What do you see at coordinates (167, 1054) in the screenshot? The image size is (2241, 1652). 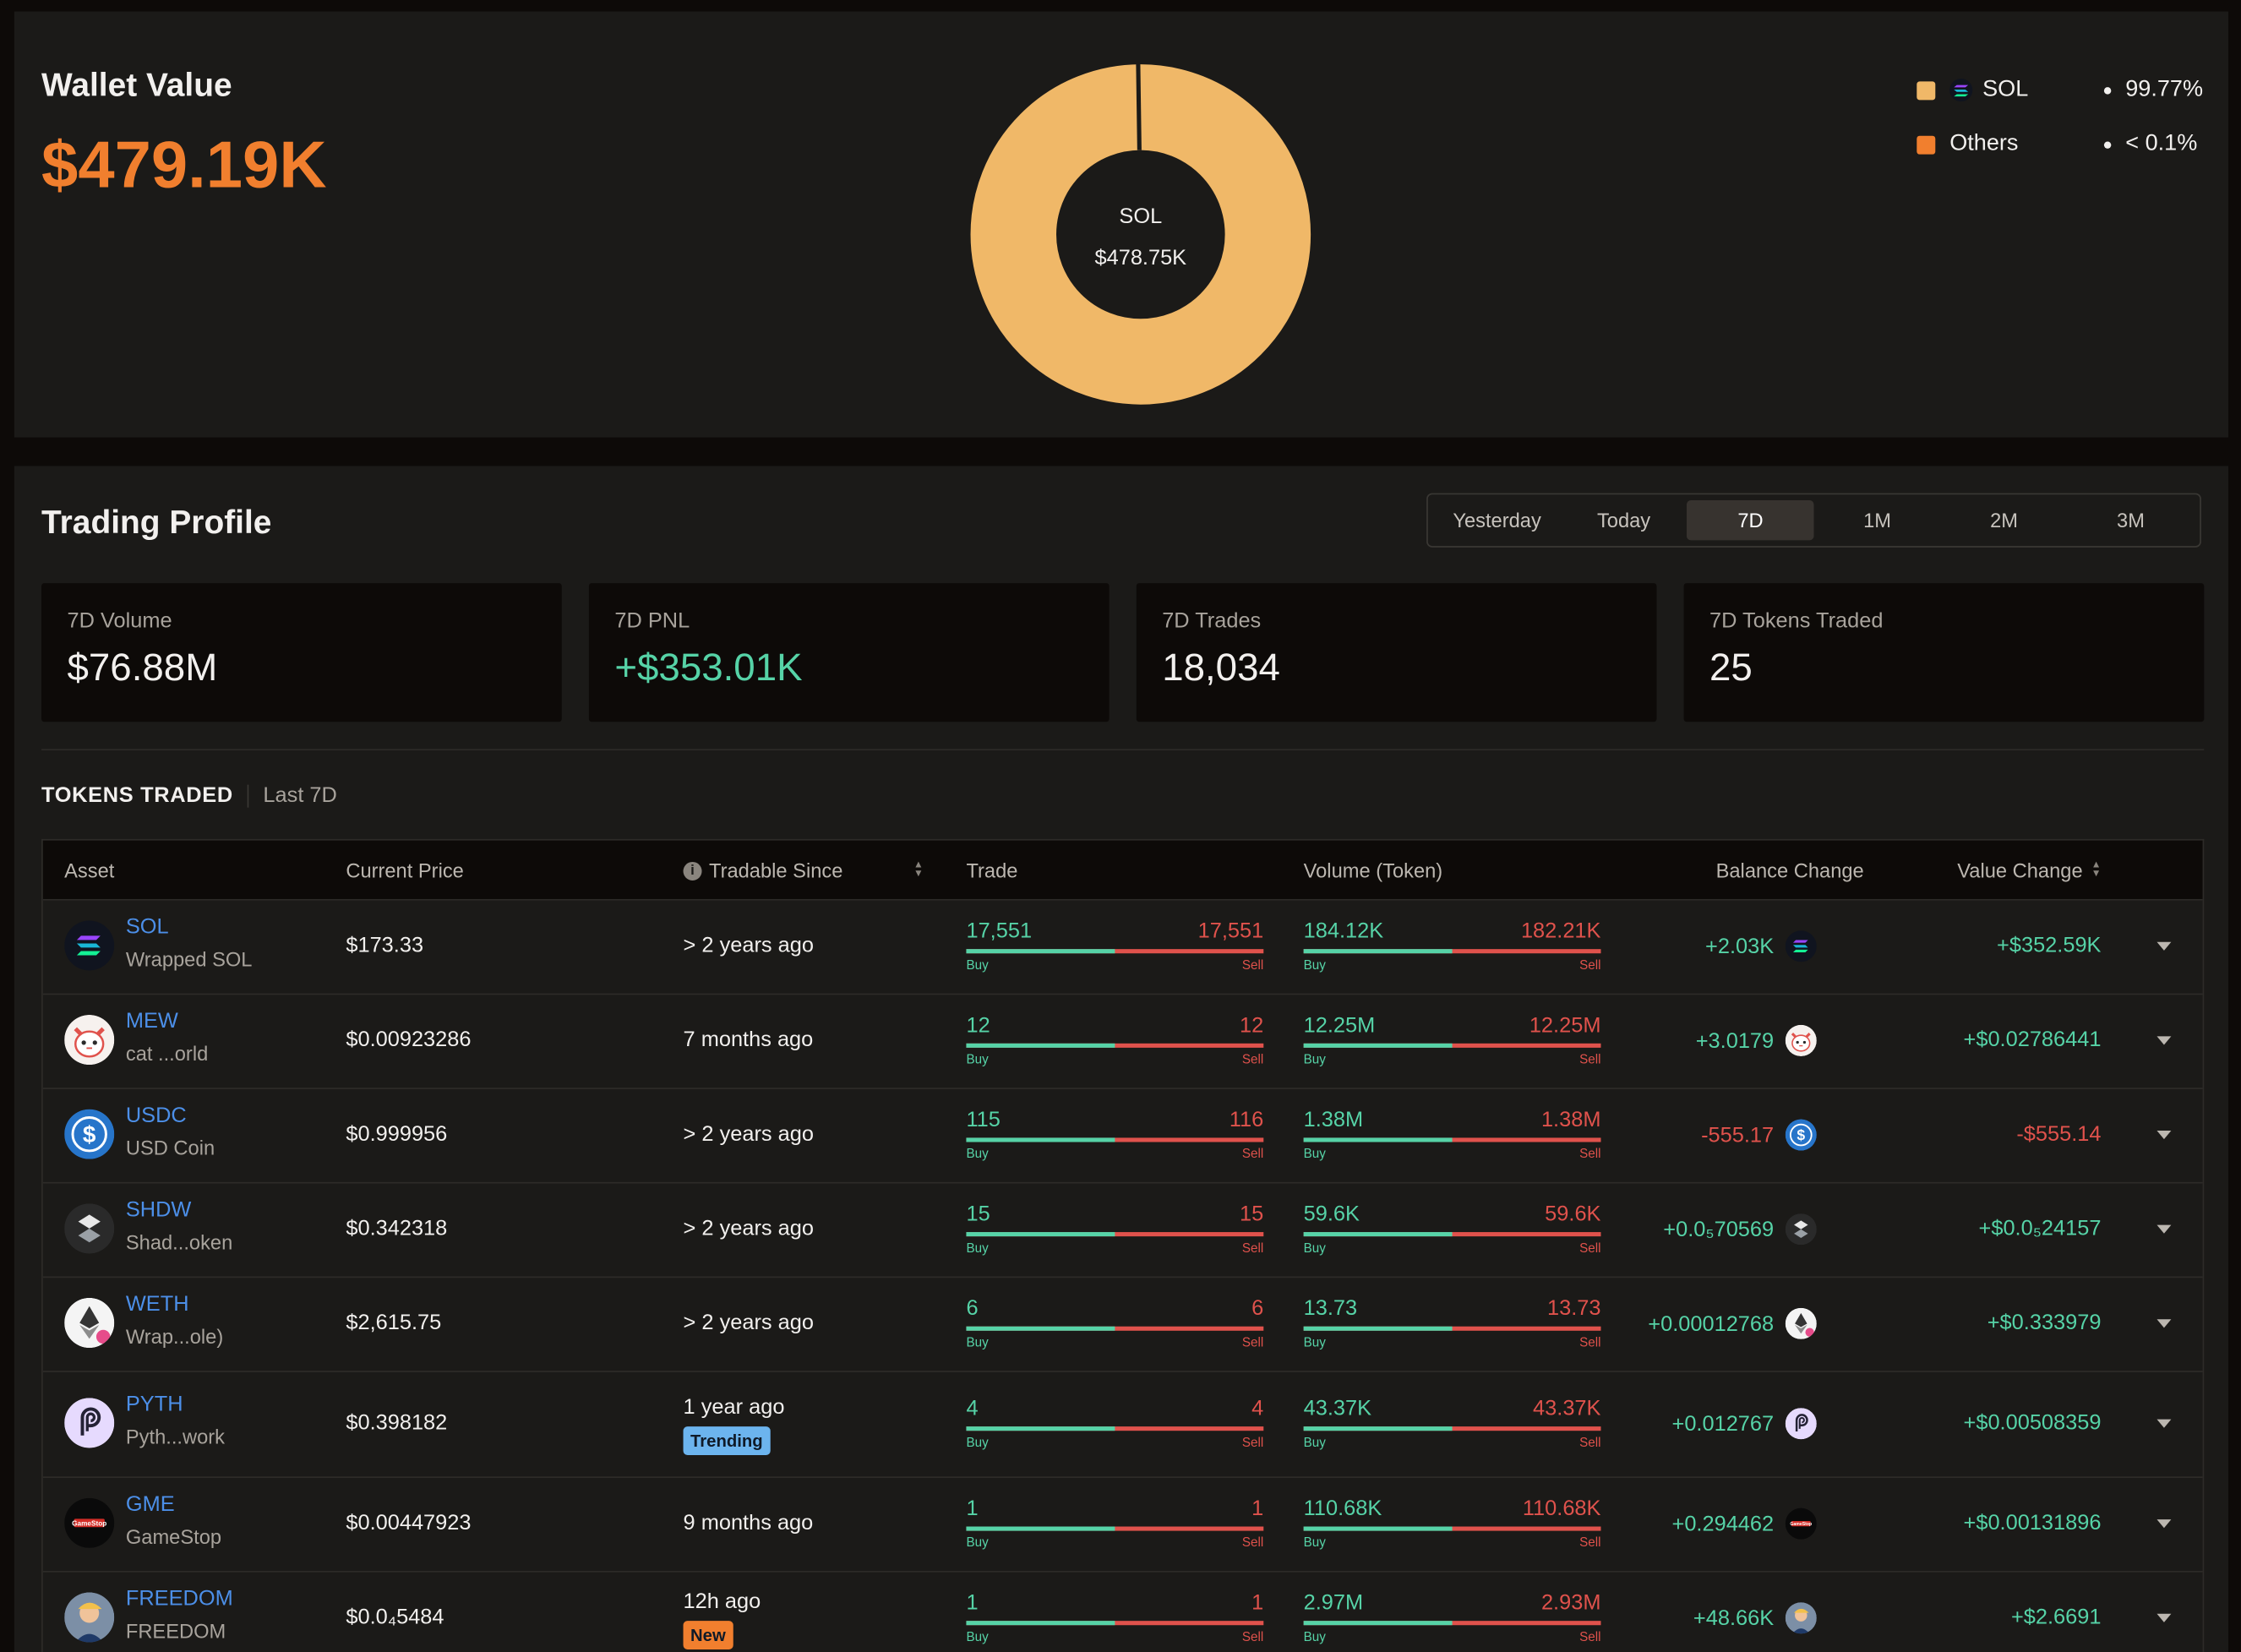 I see `asset-name: cat ...orld` at bounding box center [167, 1054].